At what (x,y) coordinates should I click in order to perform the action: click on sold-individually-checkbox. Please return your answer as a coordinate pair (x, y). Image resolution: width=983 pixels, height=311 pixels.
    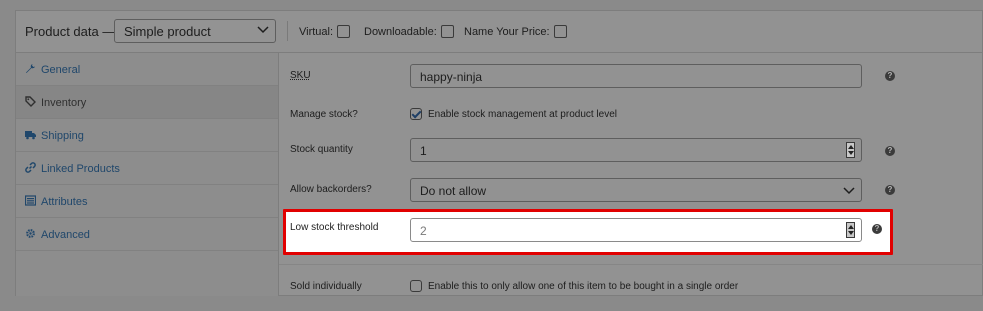
    Looking at the image, I should click on (416, 286).